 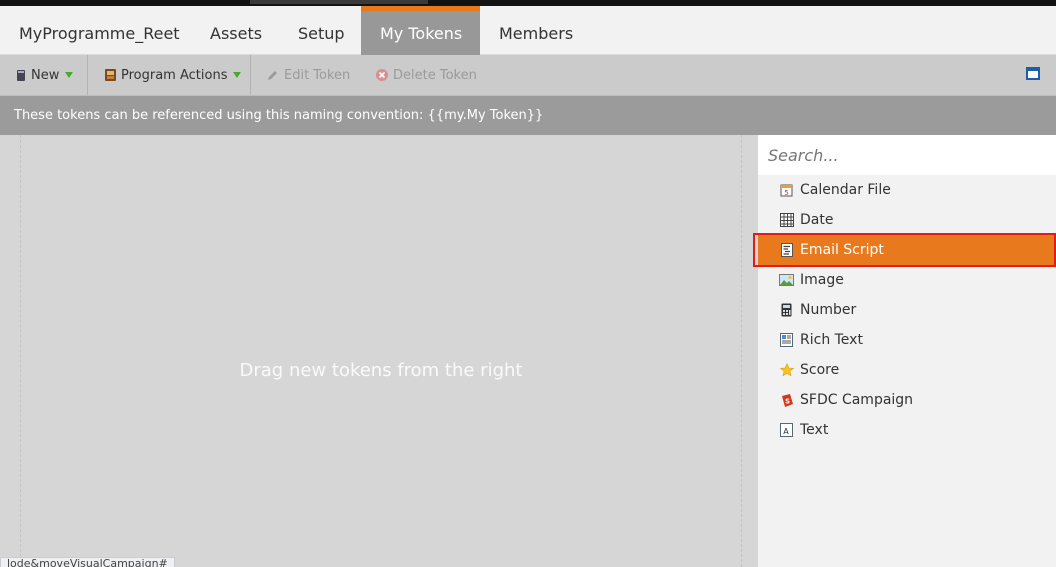 I want to click on token-item-label: Rich Text, so click(x=831, y=340).